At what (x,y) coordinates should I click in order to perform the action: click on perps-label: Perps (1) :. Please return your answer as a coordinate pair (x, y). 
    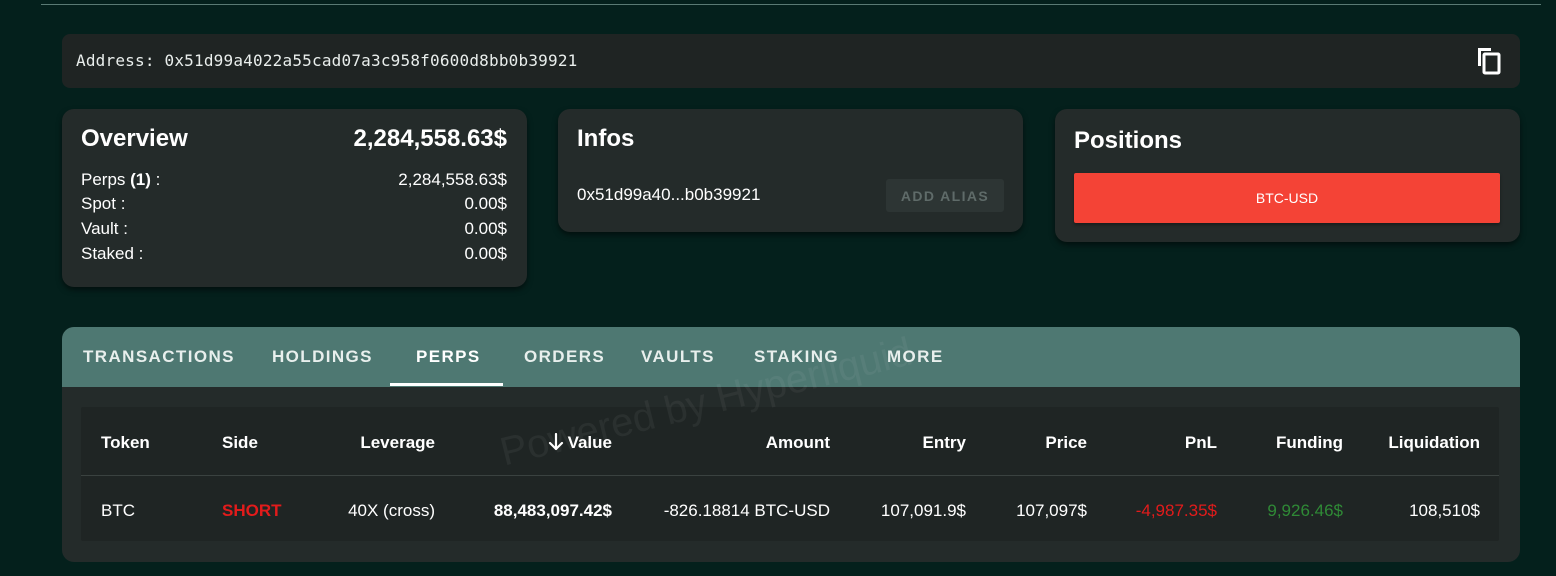
    Looking at the image, I should click on (121, 179).